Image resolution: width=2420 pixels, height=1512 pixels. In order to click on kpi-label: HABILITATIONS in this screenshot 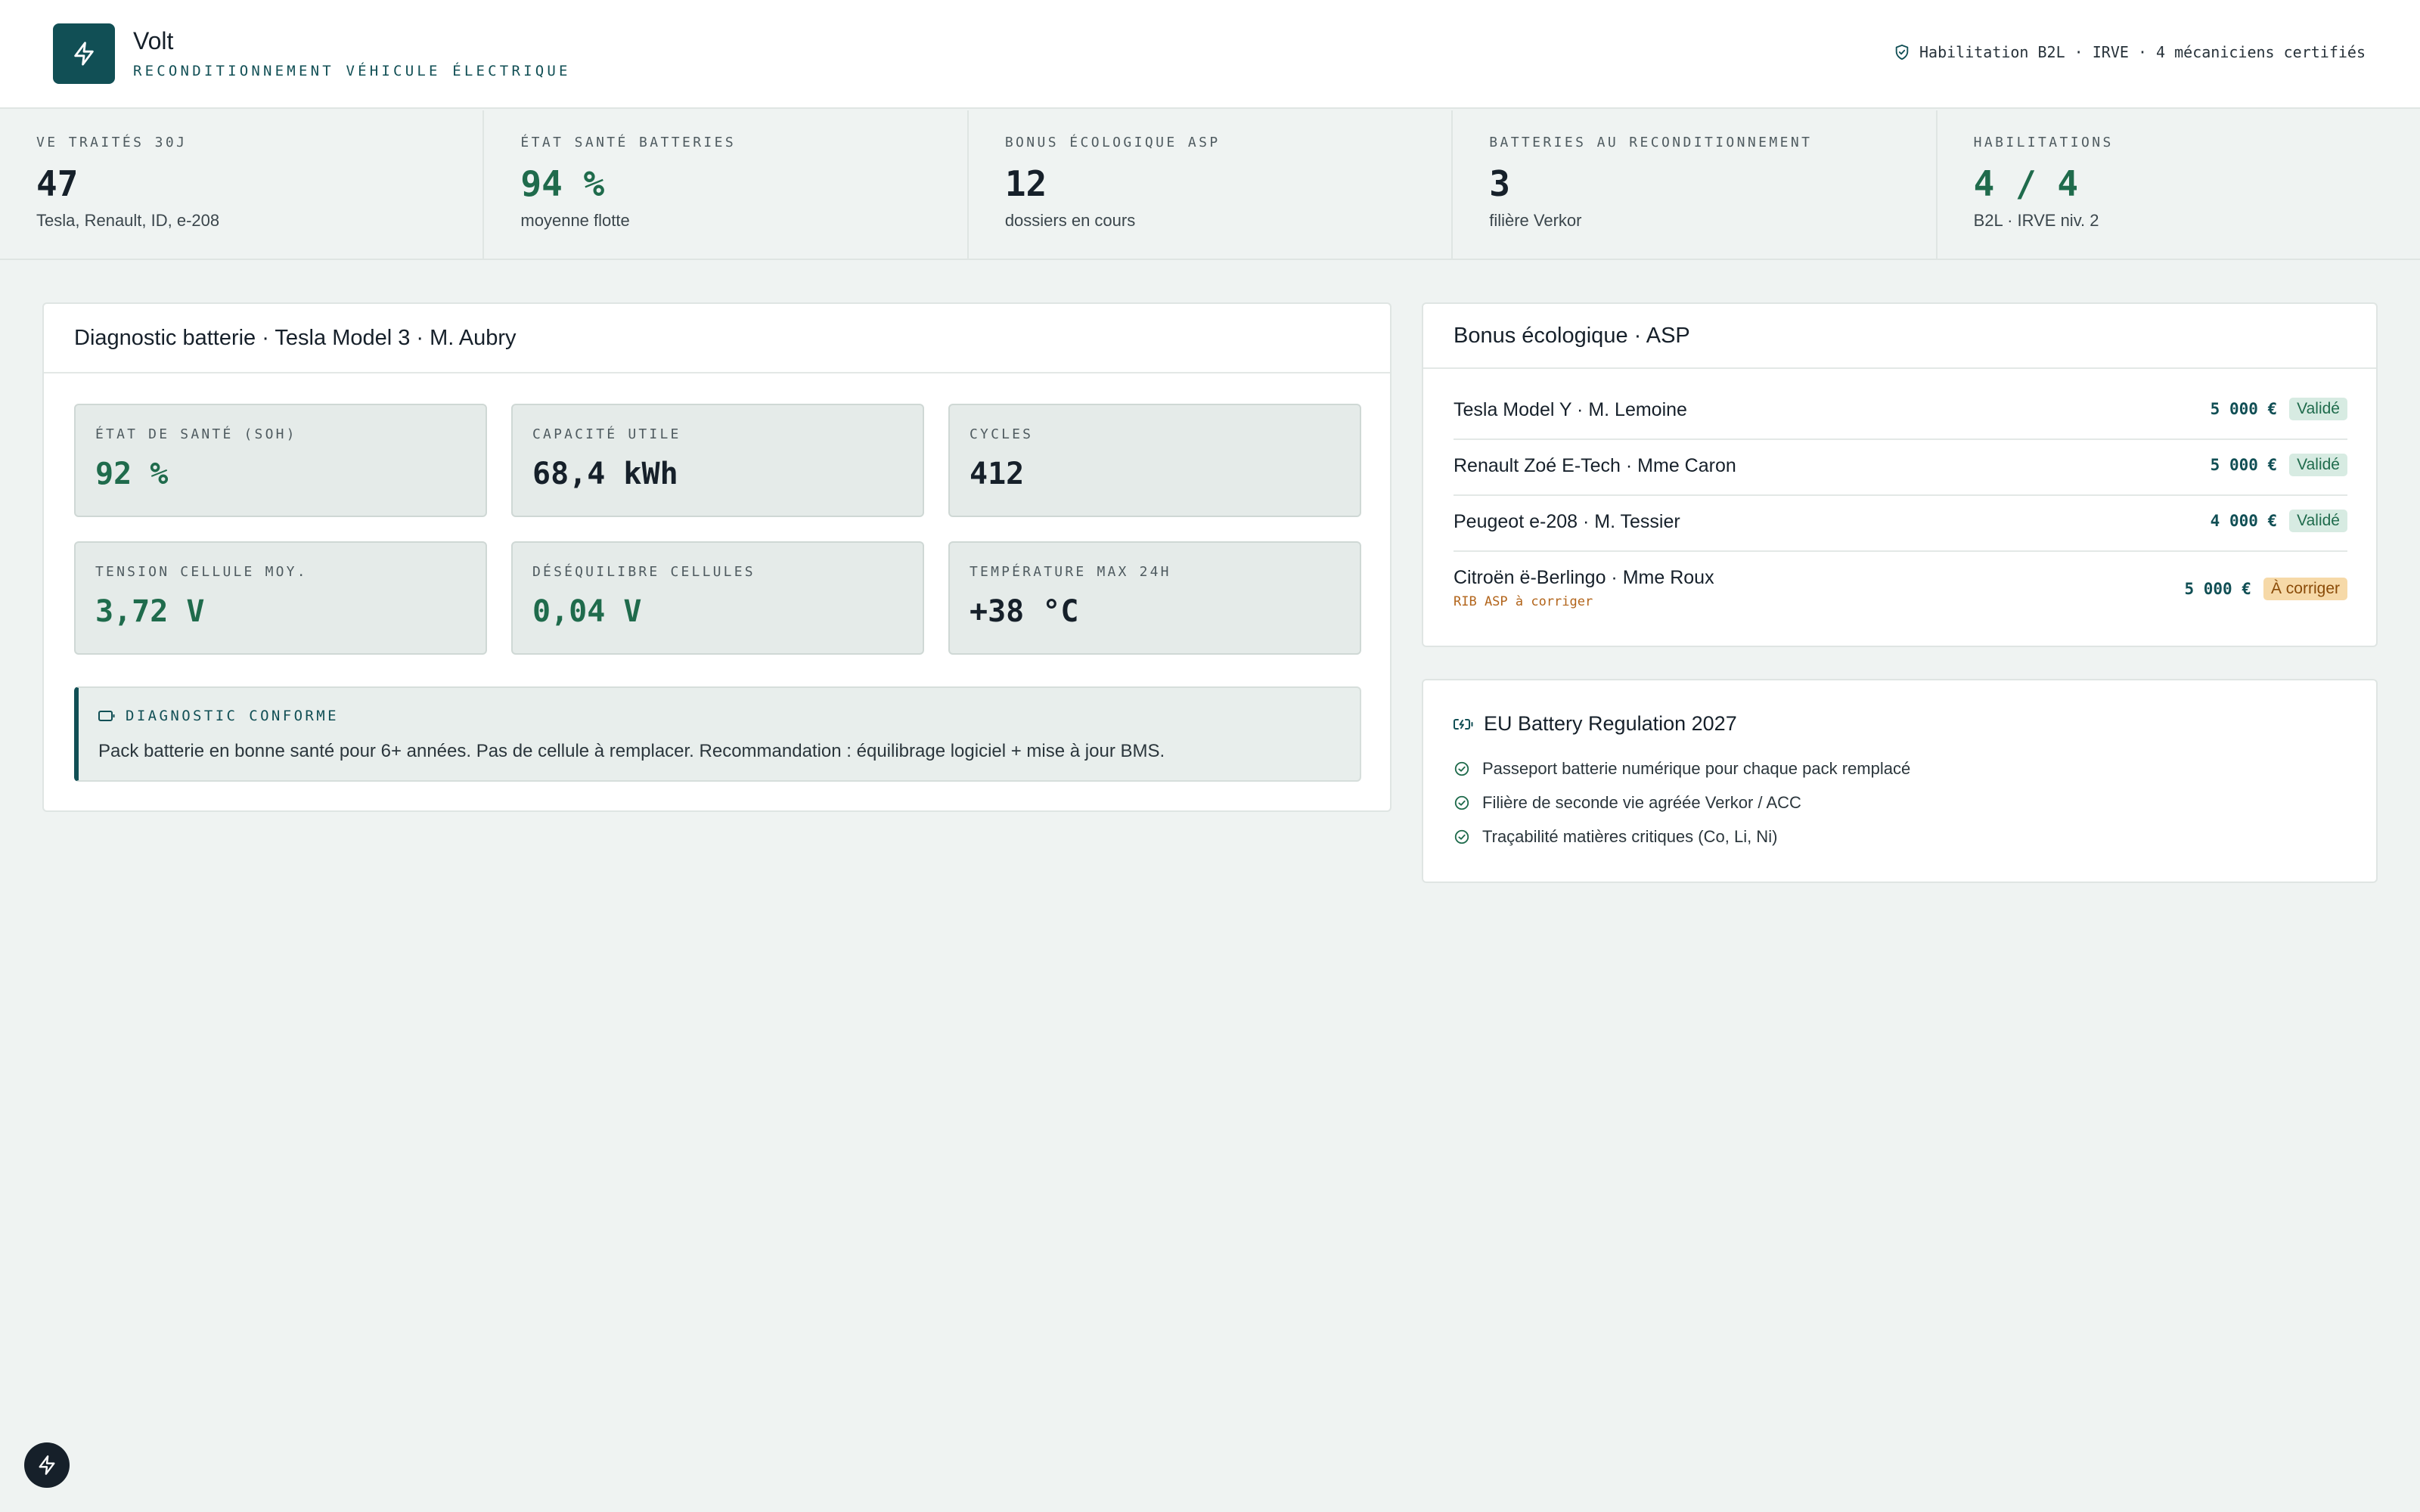, I will do `click(2043, 142)`.